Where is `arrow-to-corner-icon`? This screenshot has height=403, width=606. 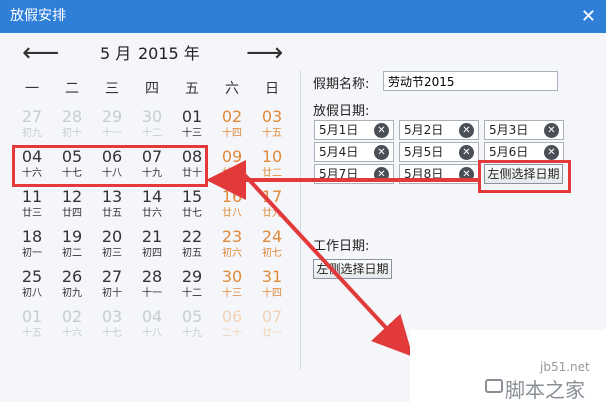 arrow-to-corner-icon is located at coordinates (325, 262).